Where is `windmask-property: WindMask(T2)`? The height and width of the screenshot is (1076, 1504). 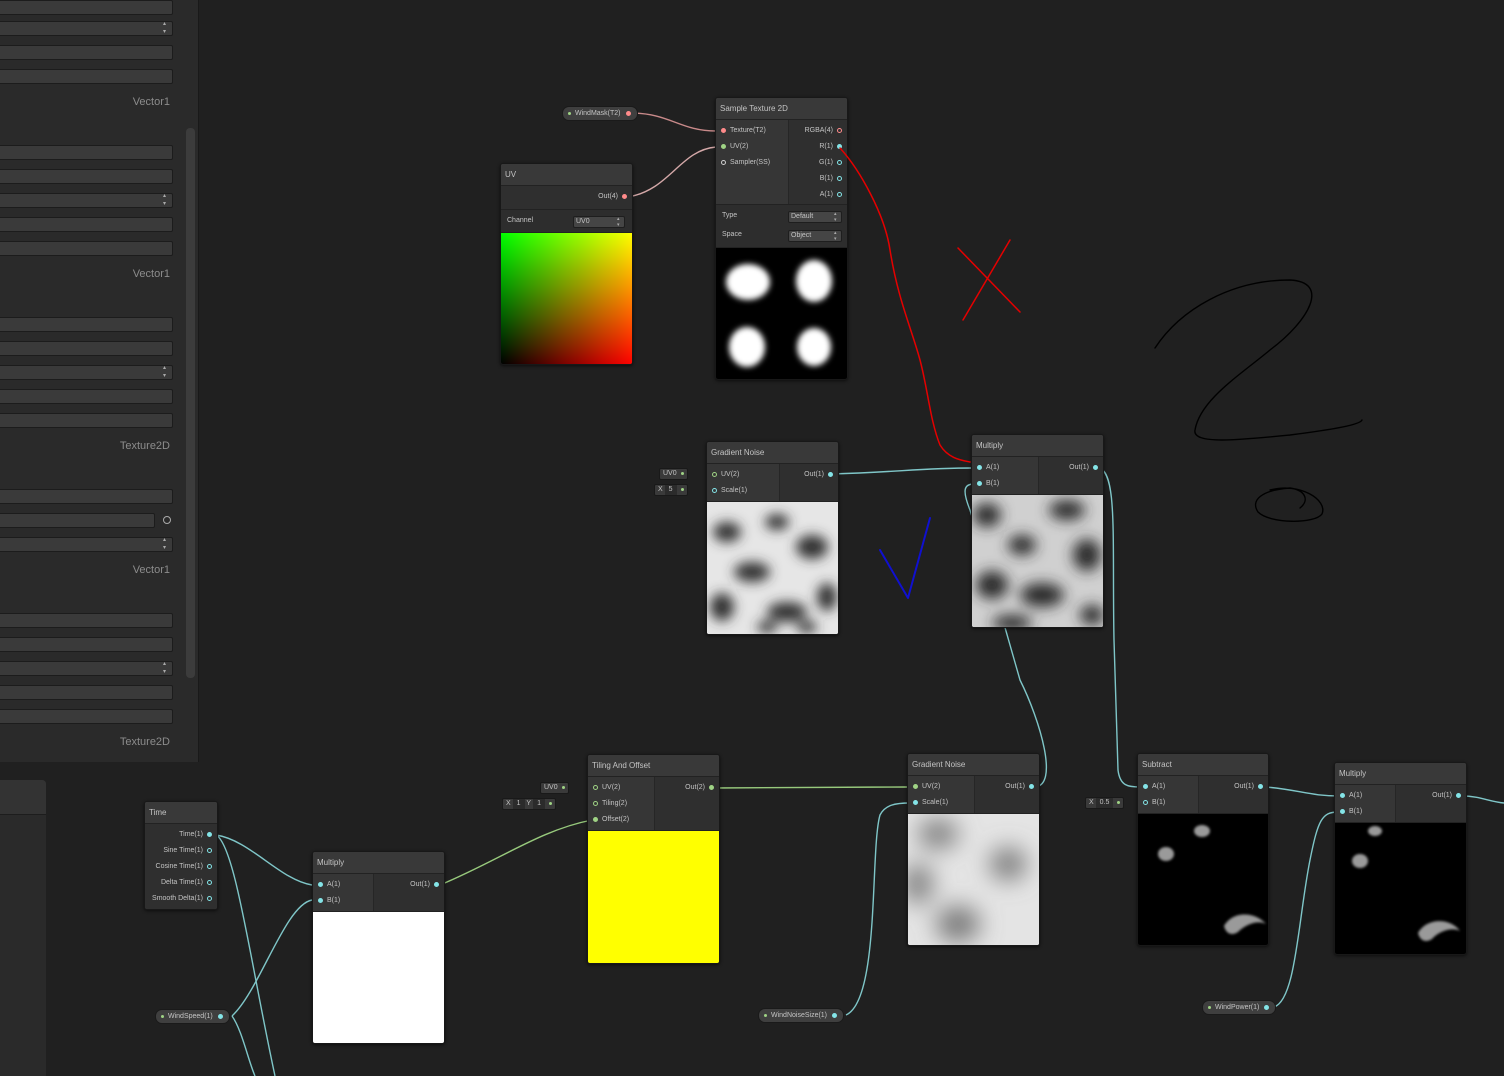 windmask-property: WindMask(T2) is located at coordinates (600, 113).